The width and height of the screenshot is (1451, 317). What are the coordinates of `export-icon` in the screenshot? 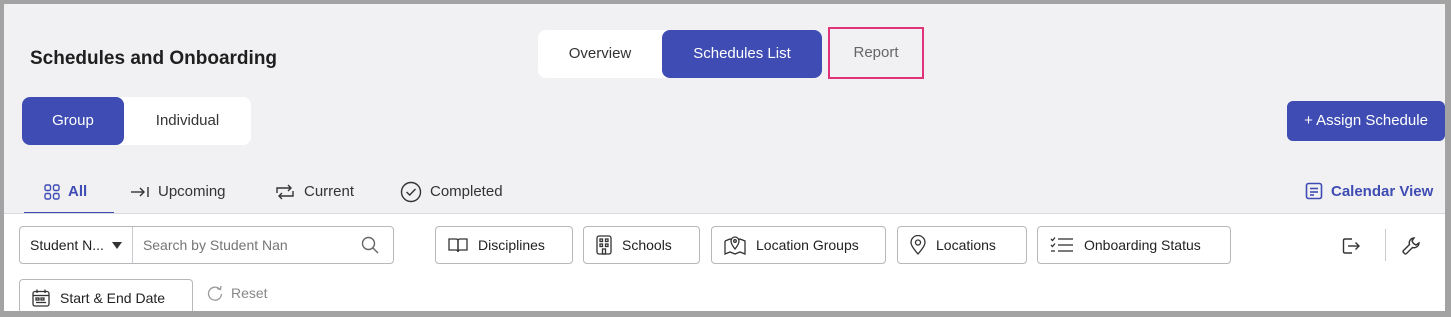 It's located at (1351, 246).